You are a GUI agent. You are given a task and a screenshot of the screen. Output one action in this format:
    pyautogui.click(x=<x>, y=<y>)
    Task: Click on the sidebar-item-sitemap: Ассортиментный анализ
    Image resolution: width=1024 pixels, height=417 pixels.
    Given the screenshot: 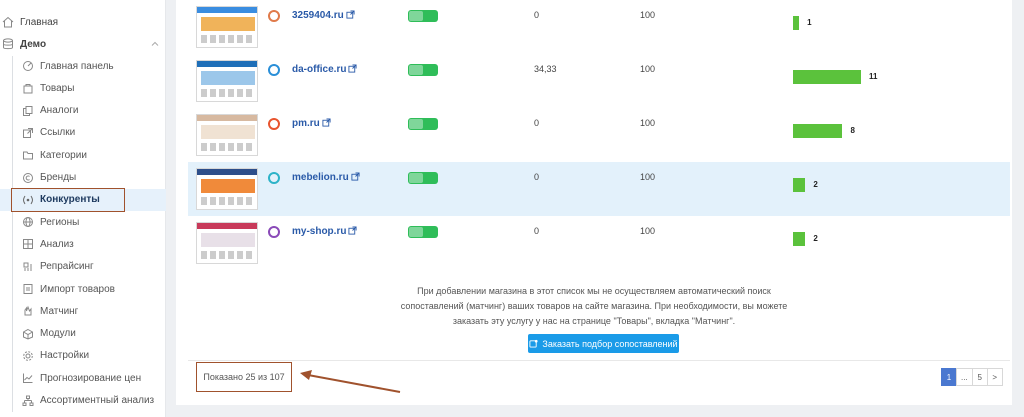 What is the action you would take?
    pyautogui.click(x=88, y=401)
    